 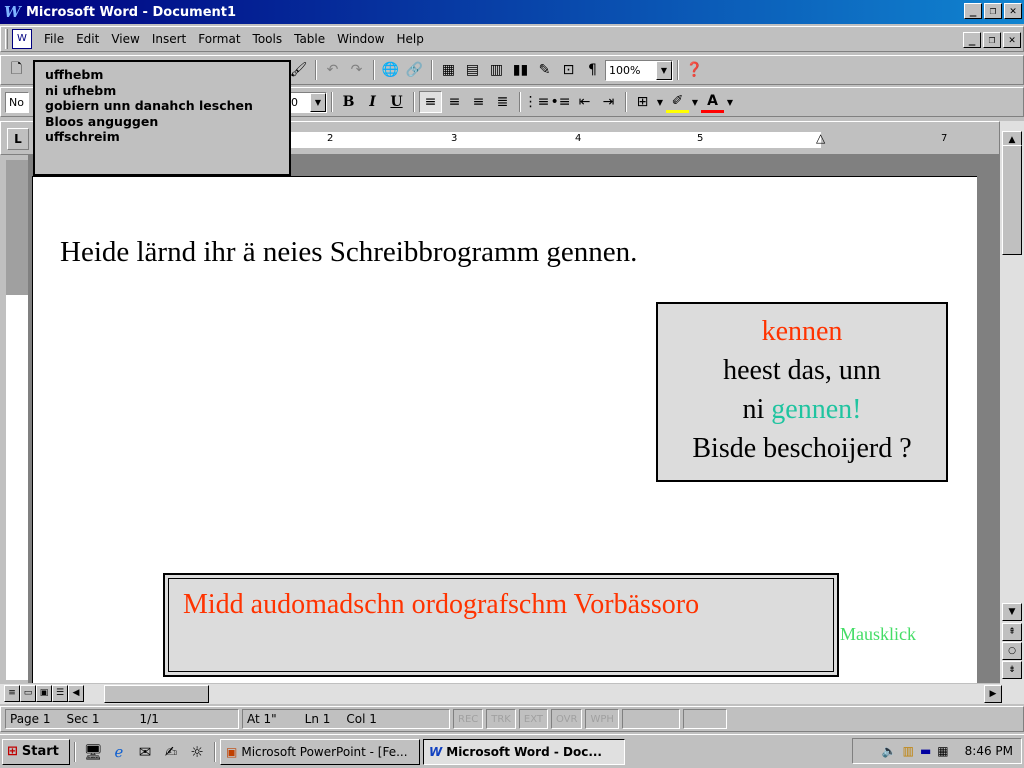 What do you see at coordinates (608, 102) in the screenshot?
I see `increase-indent-icon: ⇥` at bounding box center [608, 102].